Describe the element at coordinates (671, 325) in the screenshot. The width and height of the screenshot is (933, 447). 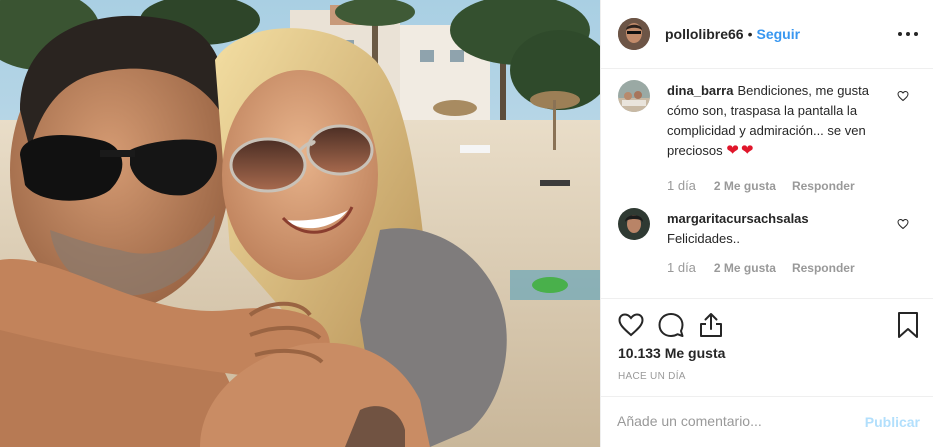
I see `comment-icon` at that location.